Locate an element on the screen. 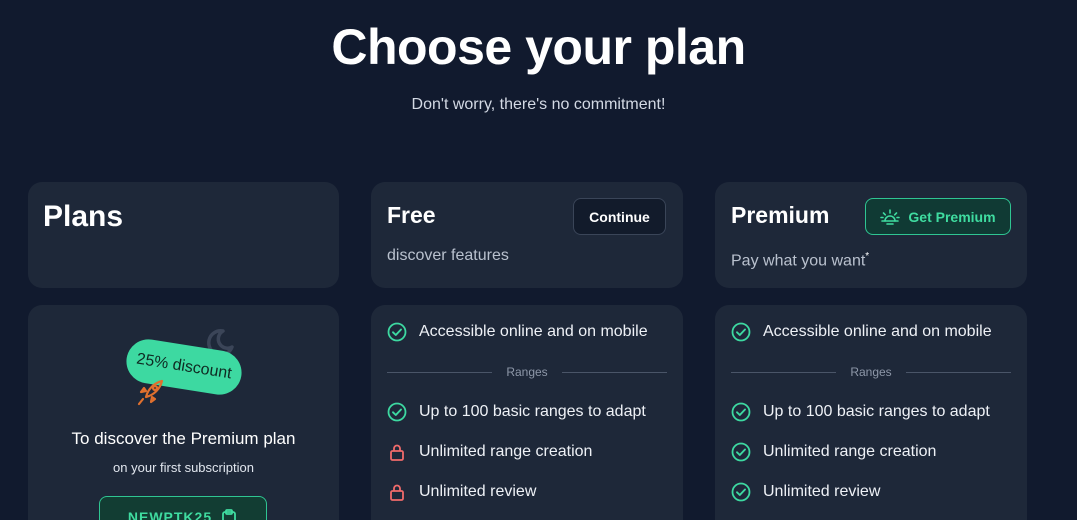  promo-title: To discover the Premium plan is located at coordinates (183, 438).